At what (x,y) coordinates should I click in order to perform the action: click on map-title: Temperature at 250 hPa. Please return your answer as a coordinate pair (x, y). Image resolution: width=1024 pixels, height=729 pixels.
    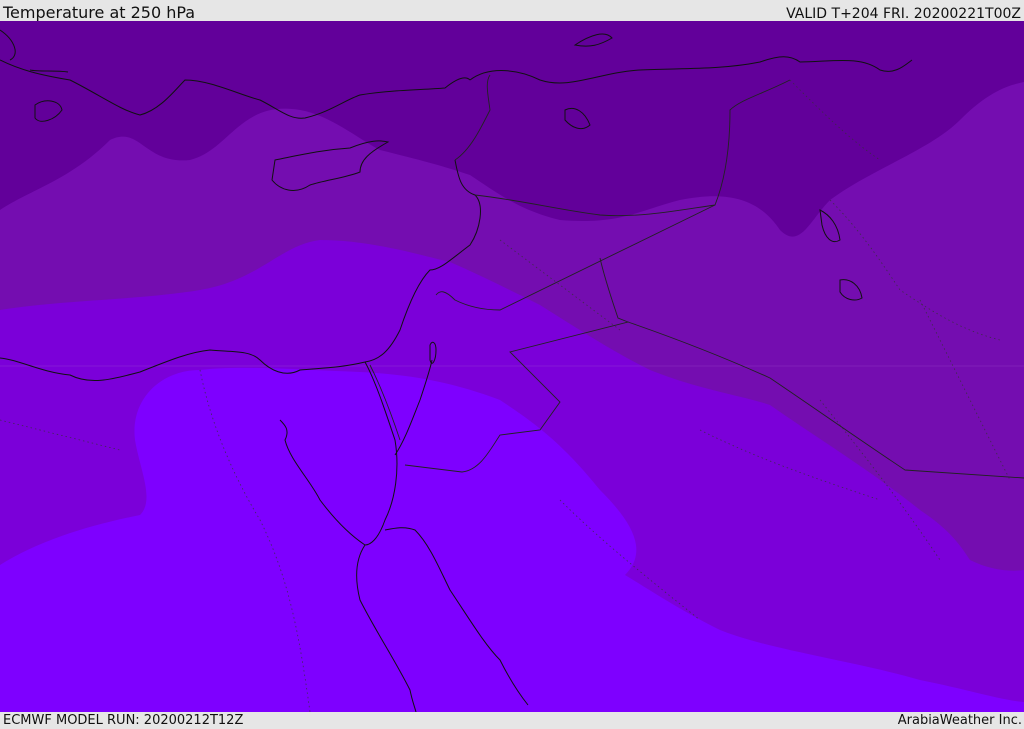
    Looking at the image, I should click on (99, 12).